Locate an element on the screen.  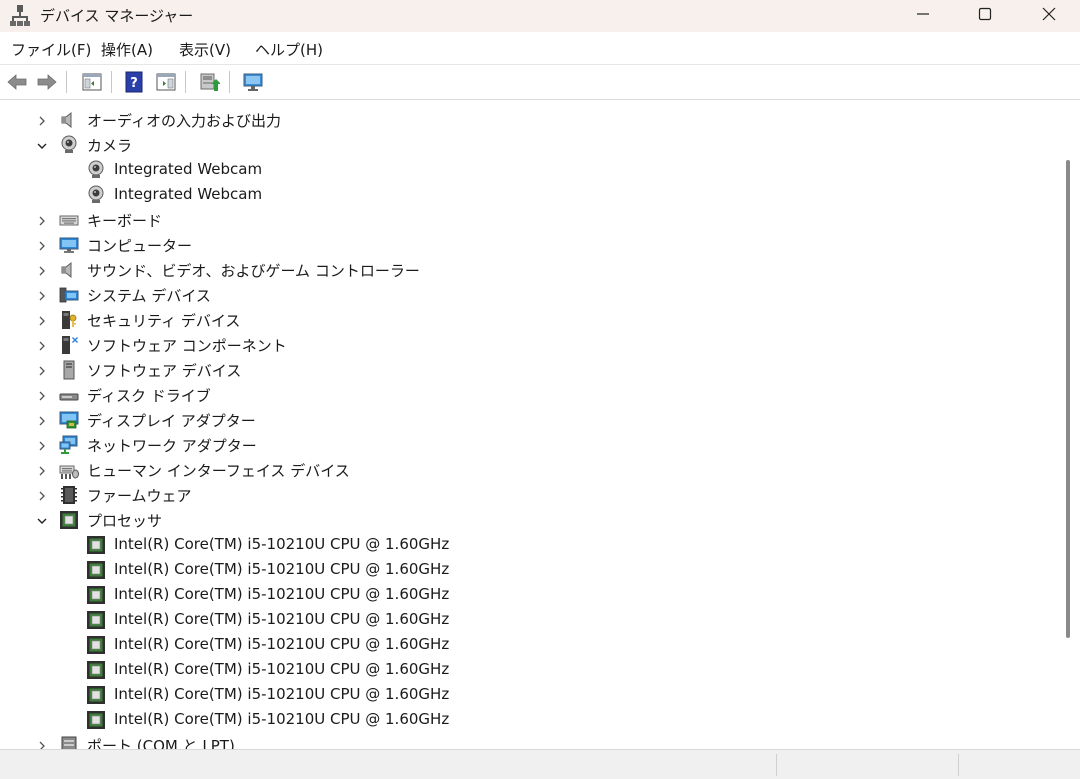
tree-label: カメラ is located at coordinates (110, 146).